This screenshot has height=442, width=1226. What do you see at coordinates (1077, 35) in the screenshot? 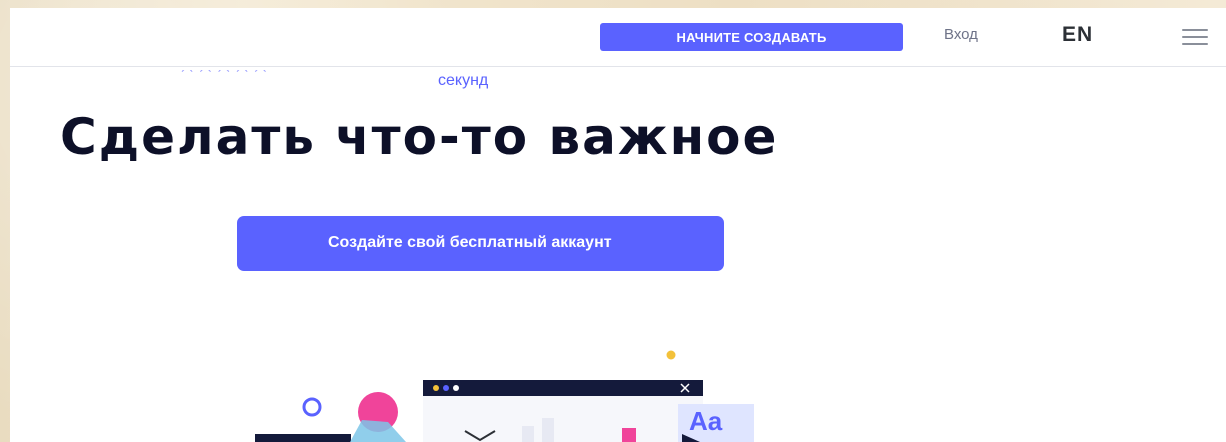
I see `language-switcher: EN` at bounding box center [1077, 35].